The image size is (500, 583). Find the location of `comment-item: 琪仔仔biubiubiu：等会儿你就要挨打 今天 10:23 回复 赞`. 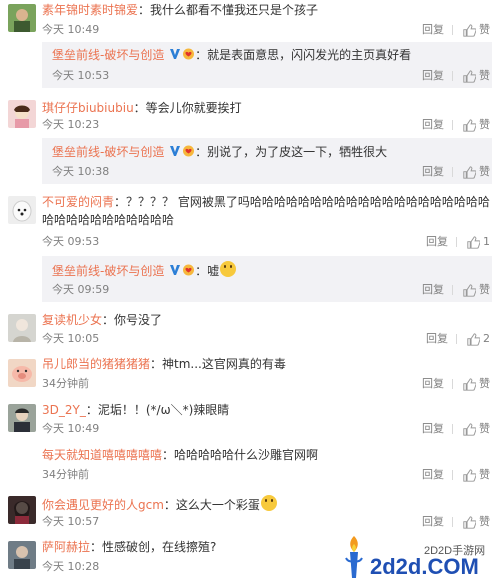

comment-item: 琪仔仔biubiubiu：等会儿你就要挨打 今天 10:23 回复 赞 is located at coordinates (250, 117).